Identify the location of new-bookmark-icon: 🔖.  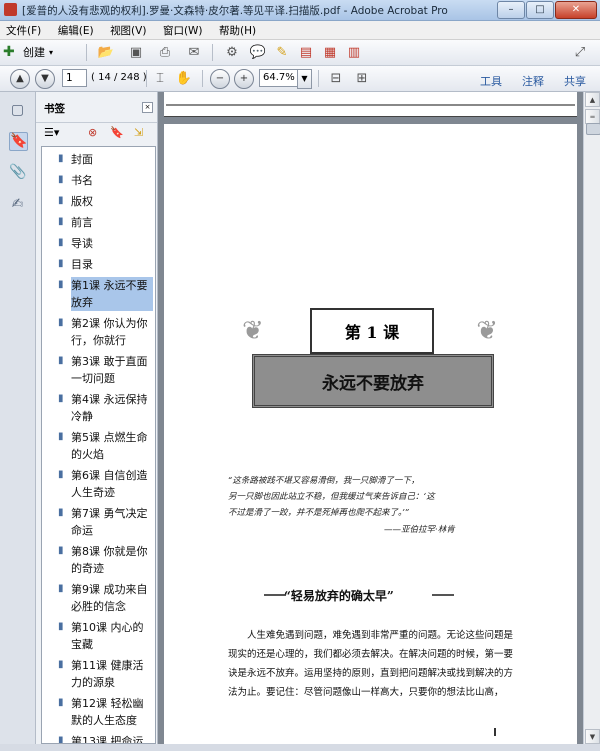
(117, 132).